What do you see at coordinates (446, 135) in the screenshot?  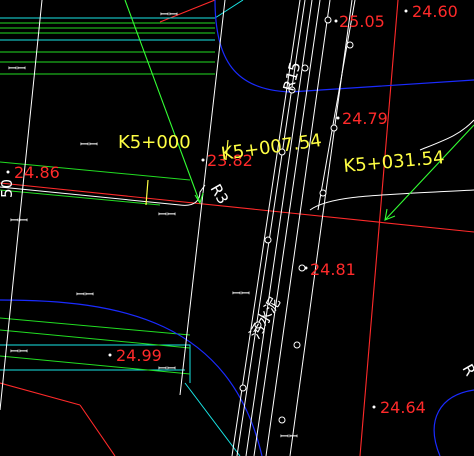 I see `white-right-top` at bounding box center [446, 135].